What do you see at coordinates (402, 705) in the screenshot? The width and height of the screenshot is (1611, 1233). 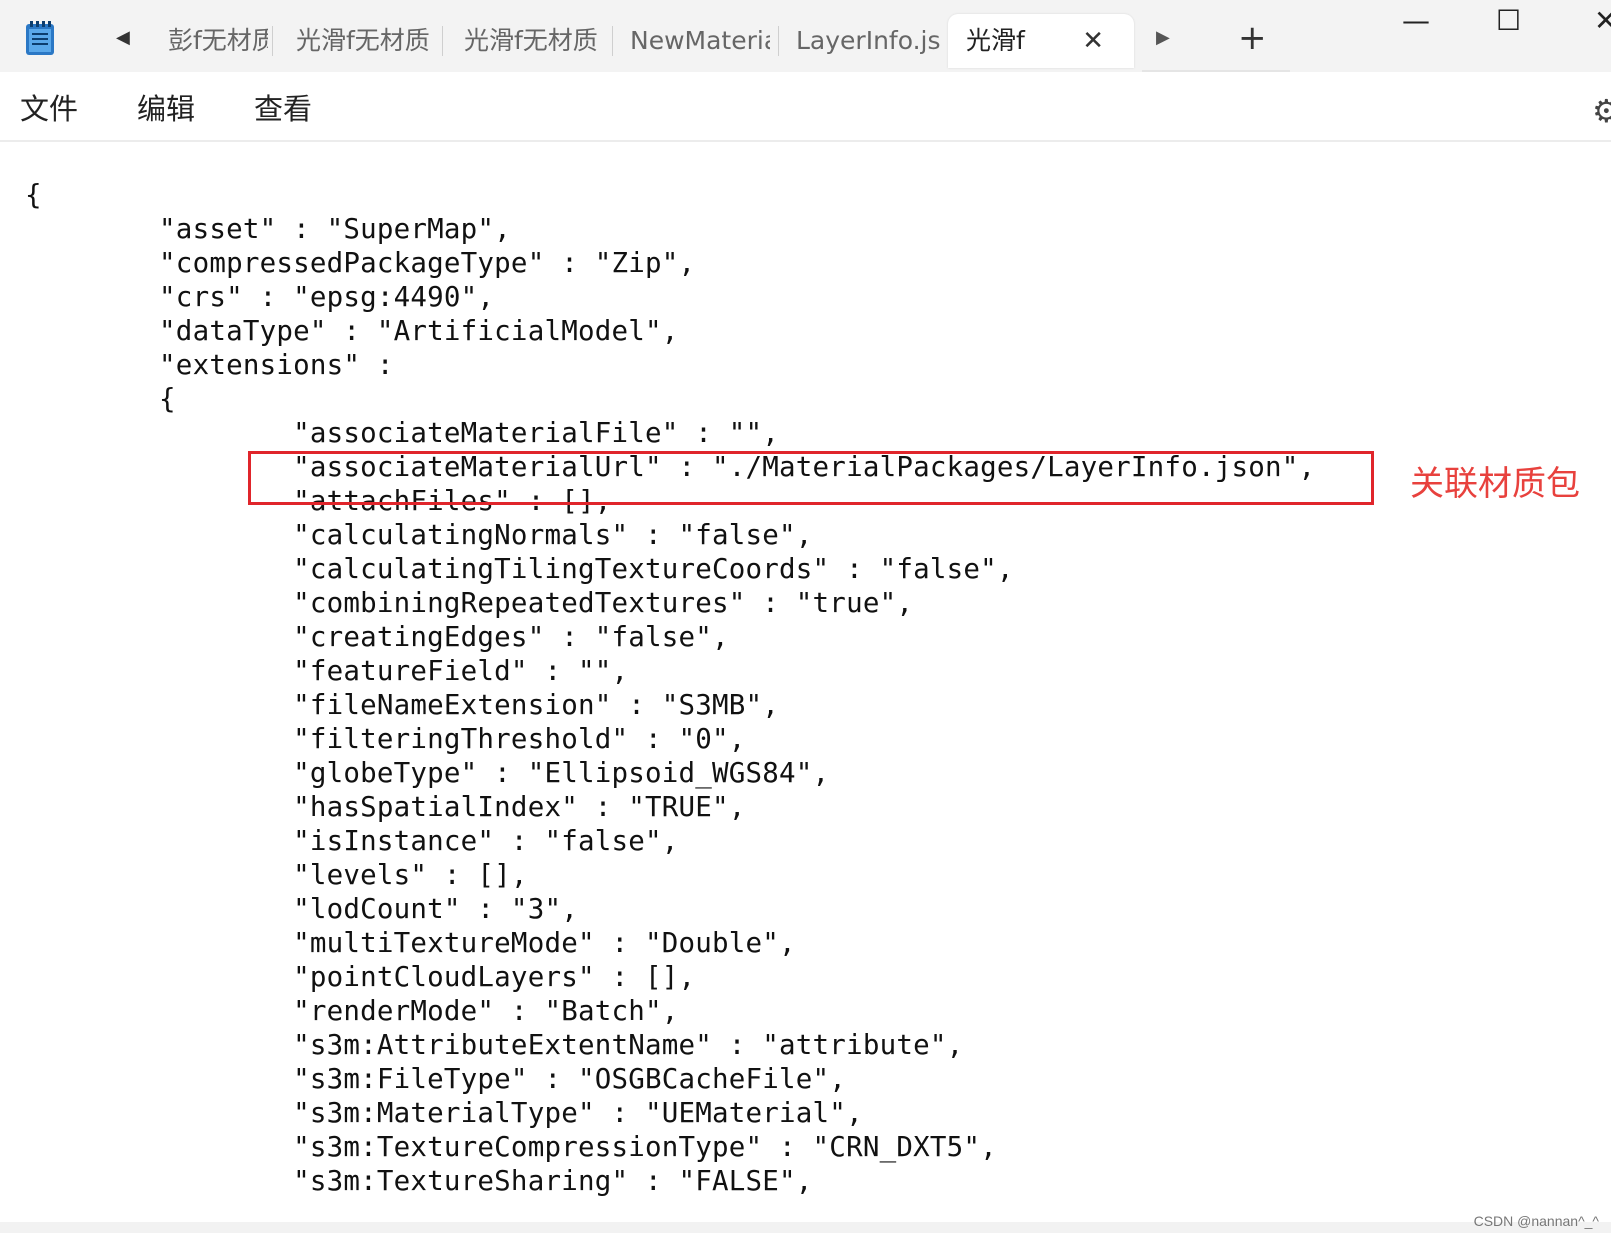 I see `code-line: "fileNameExtension" : "S3MB",` at bounding box center [402, 705].